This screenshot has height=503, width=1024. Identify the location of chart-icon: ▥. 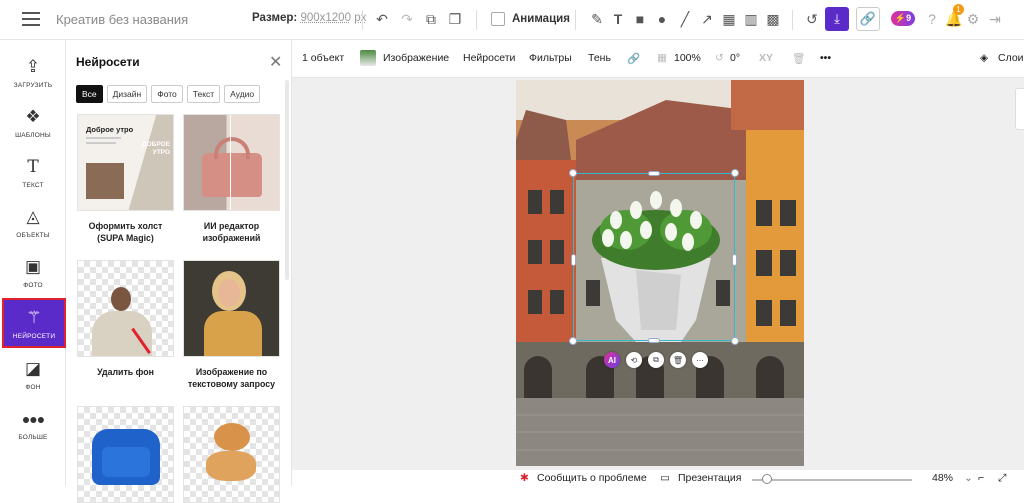
(751, 19).